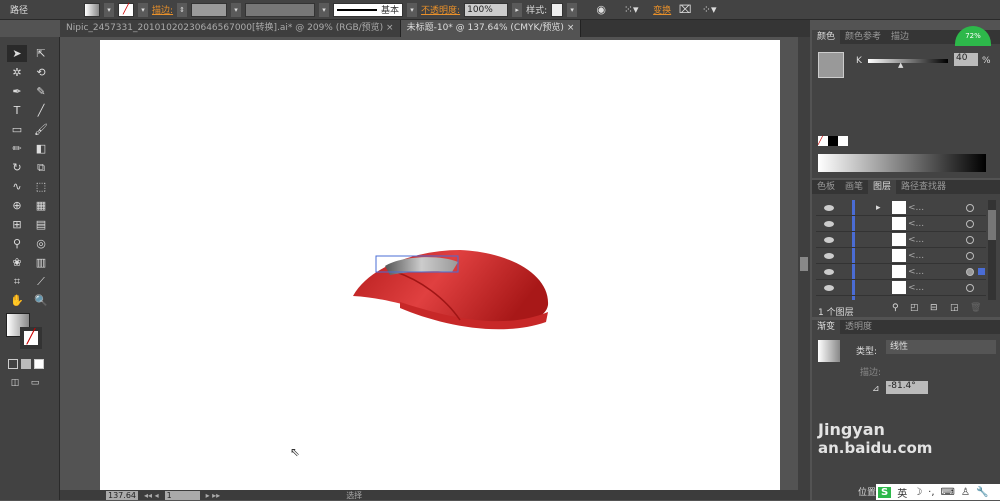 The height and width of the screenshot is (501, 1000). What do you see at coordinates (17, 129) in the screenshot?
I see `rectangle-tool-icon: ▭` at bounding box center [17, 129].